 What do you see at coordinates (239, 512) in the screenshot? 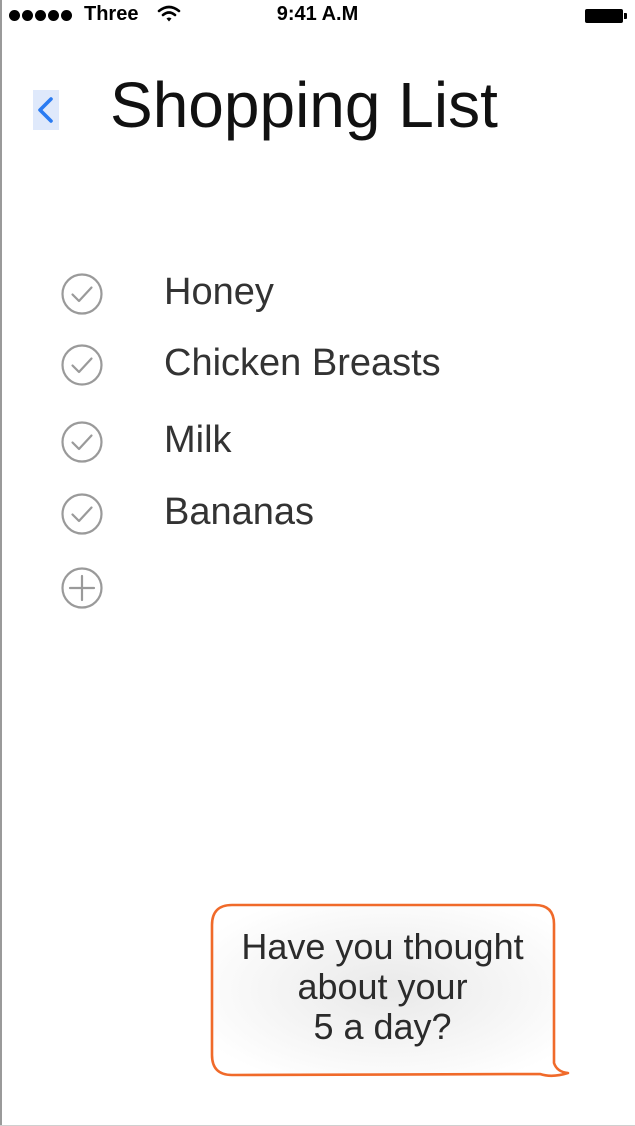
I see `list-item-label: Bananas` at bounding box center [239, 512].